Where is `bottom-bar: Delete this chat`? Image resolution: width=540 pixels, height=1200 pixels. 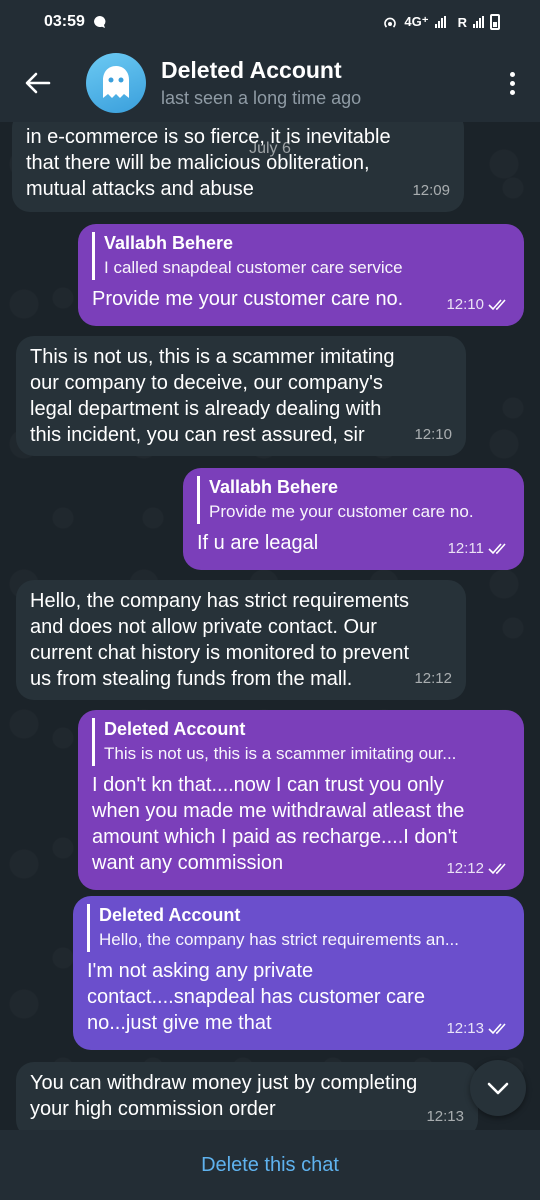 bottom-bar: Delete this chat is located at coordinates (270, 1165).